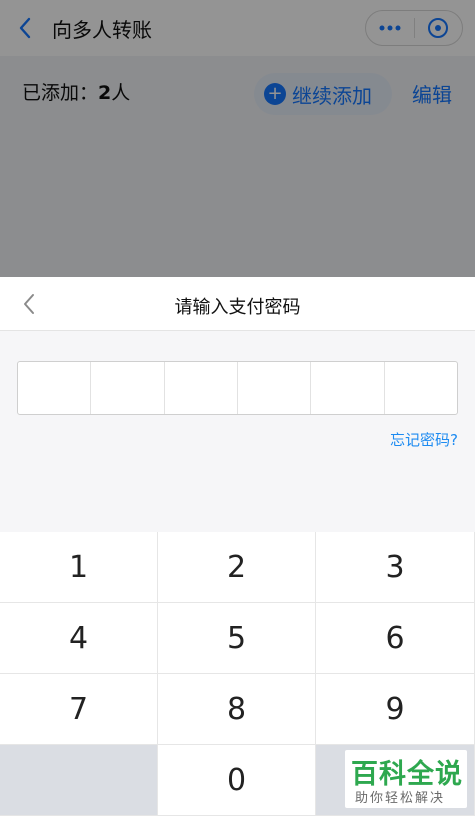 This screenshot has height=816, width=475. What do you see at coordinates (424, 439) in the screenshot?
I see `forgot-password-link: 忘记密码?` at bounding box center [424, 439].